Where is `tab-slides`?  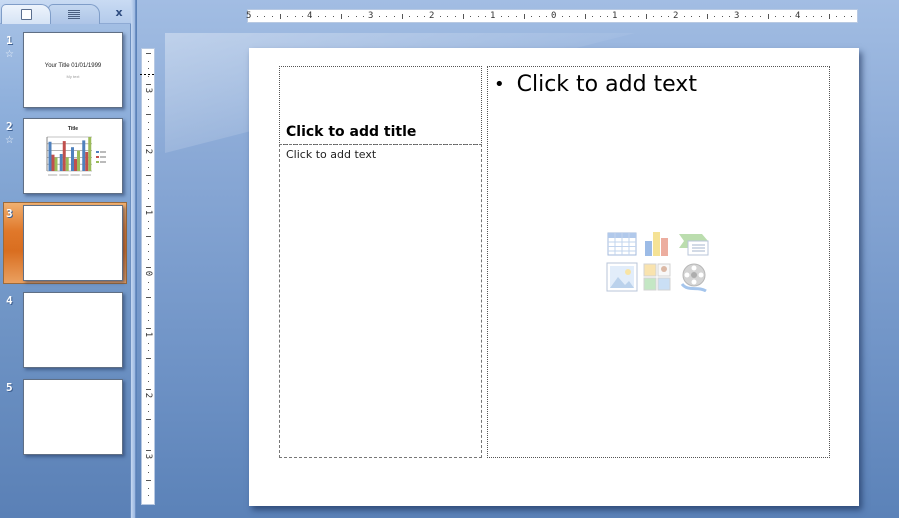
tab-slides is located at coordinates (26, 14).